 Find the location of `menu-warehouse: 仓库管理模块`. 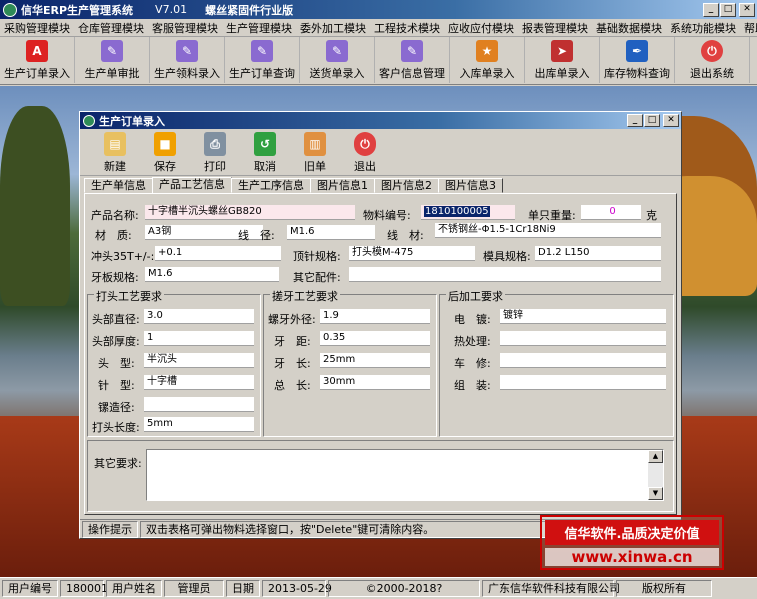

menu-warehouse: 仓库管理模块 is located at coordinates (111, 28).